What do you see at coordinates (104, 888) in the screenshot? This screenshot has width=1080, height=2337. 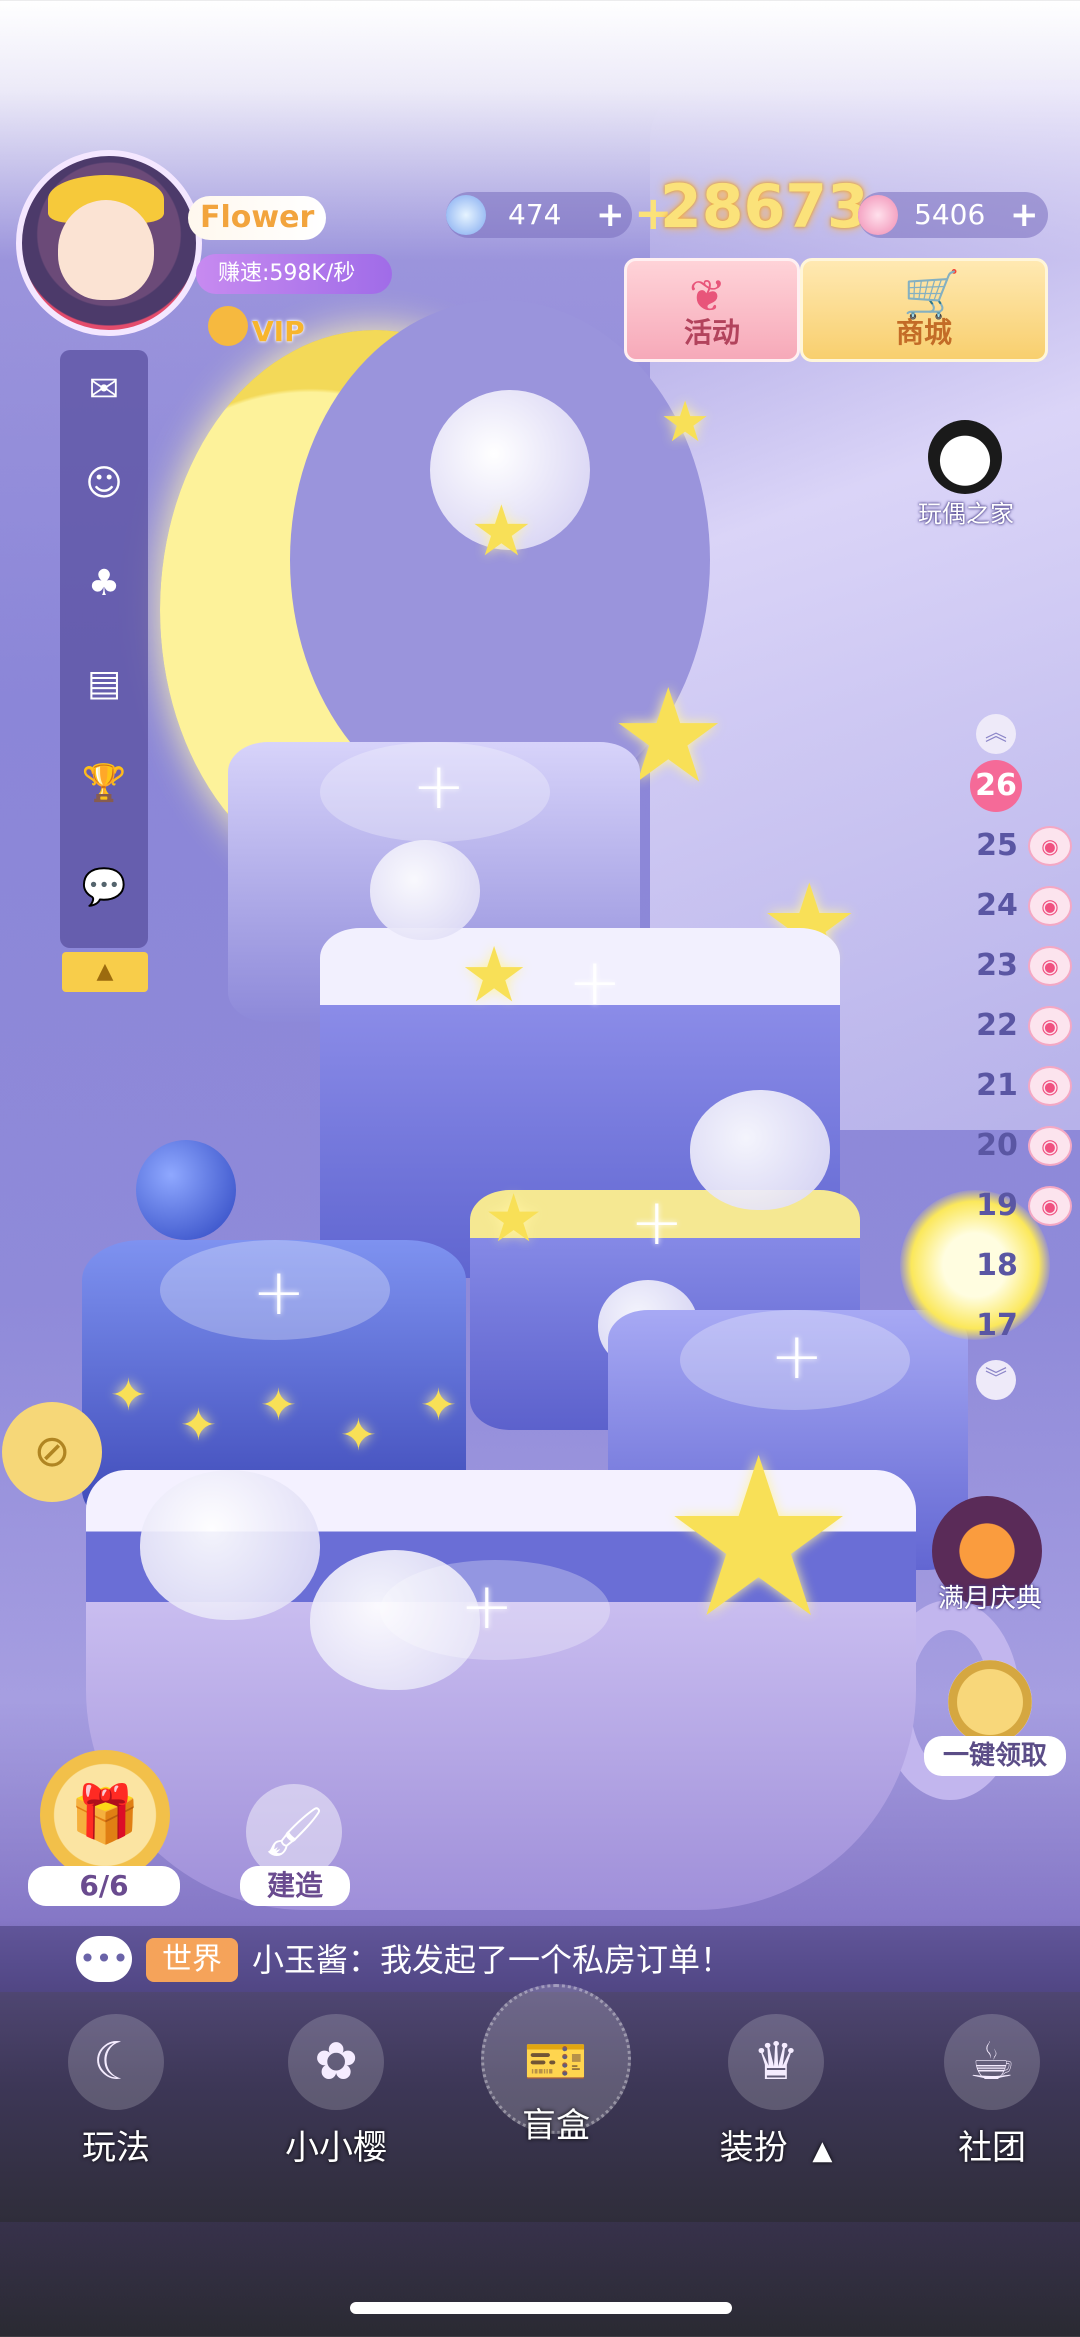 I see `chat-group-icon: 💬` at bounding box center [104, 888].